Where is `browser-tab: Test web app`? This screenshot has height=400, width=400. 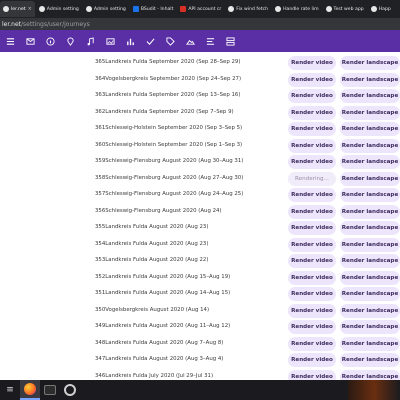
browser-tab: Test web app is located at coordinates (345, 9).